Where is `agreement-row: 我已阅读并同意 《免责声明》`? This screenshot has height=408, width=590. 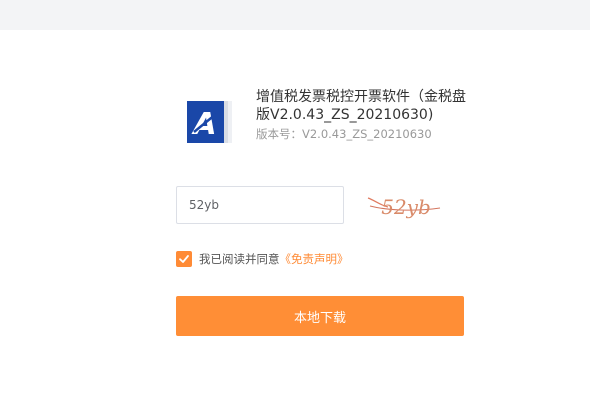 agreement-row: 我已阅读并同意 《免责声明》 is located at coordinates (262, 259).